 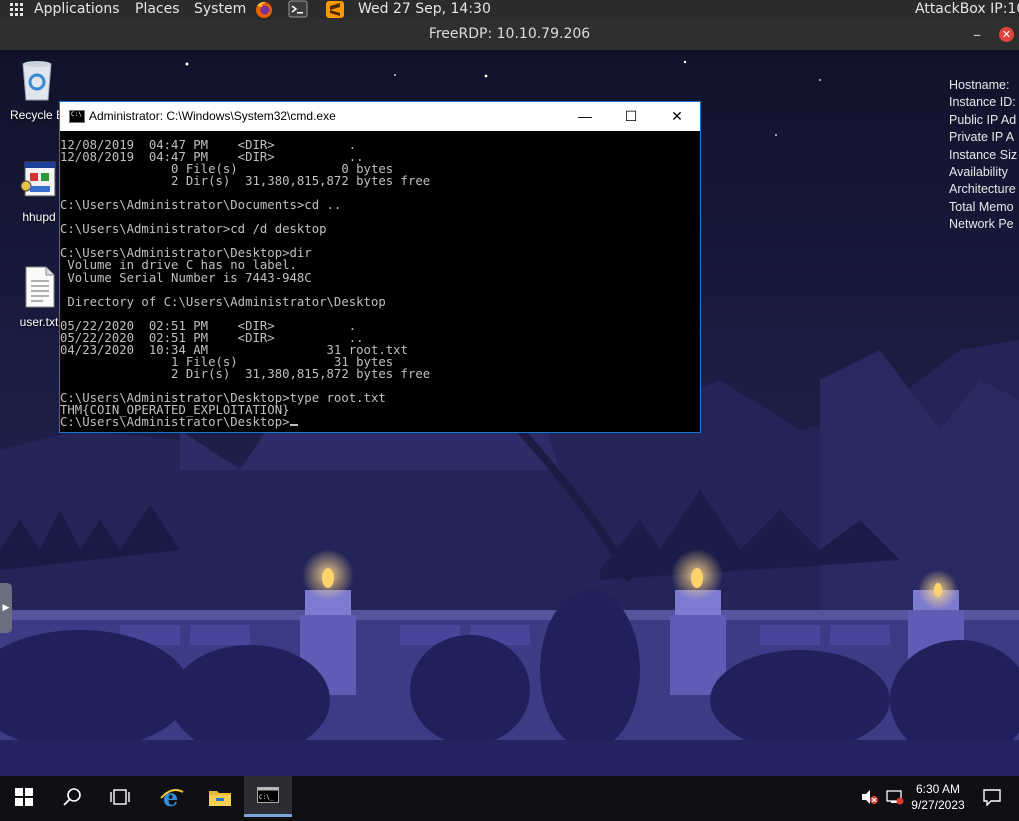 I want to click on file-explorer-icon, so click(x=220, y=798).